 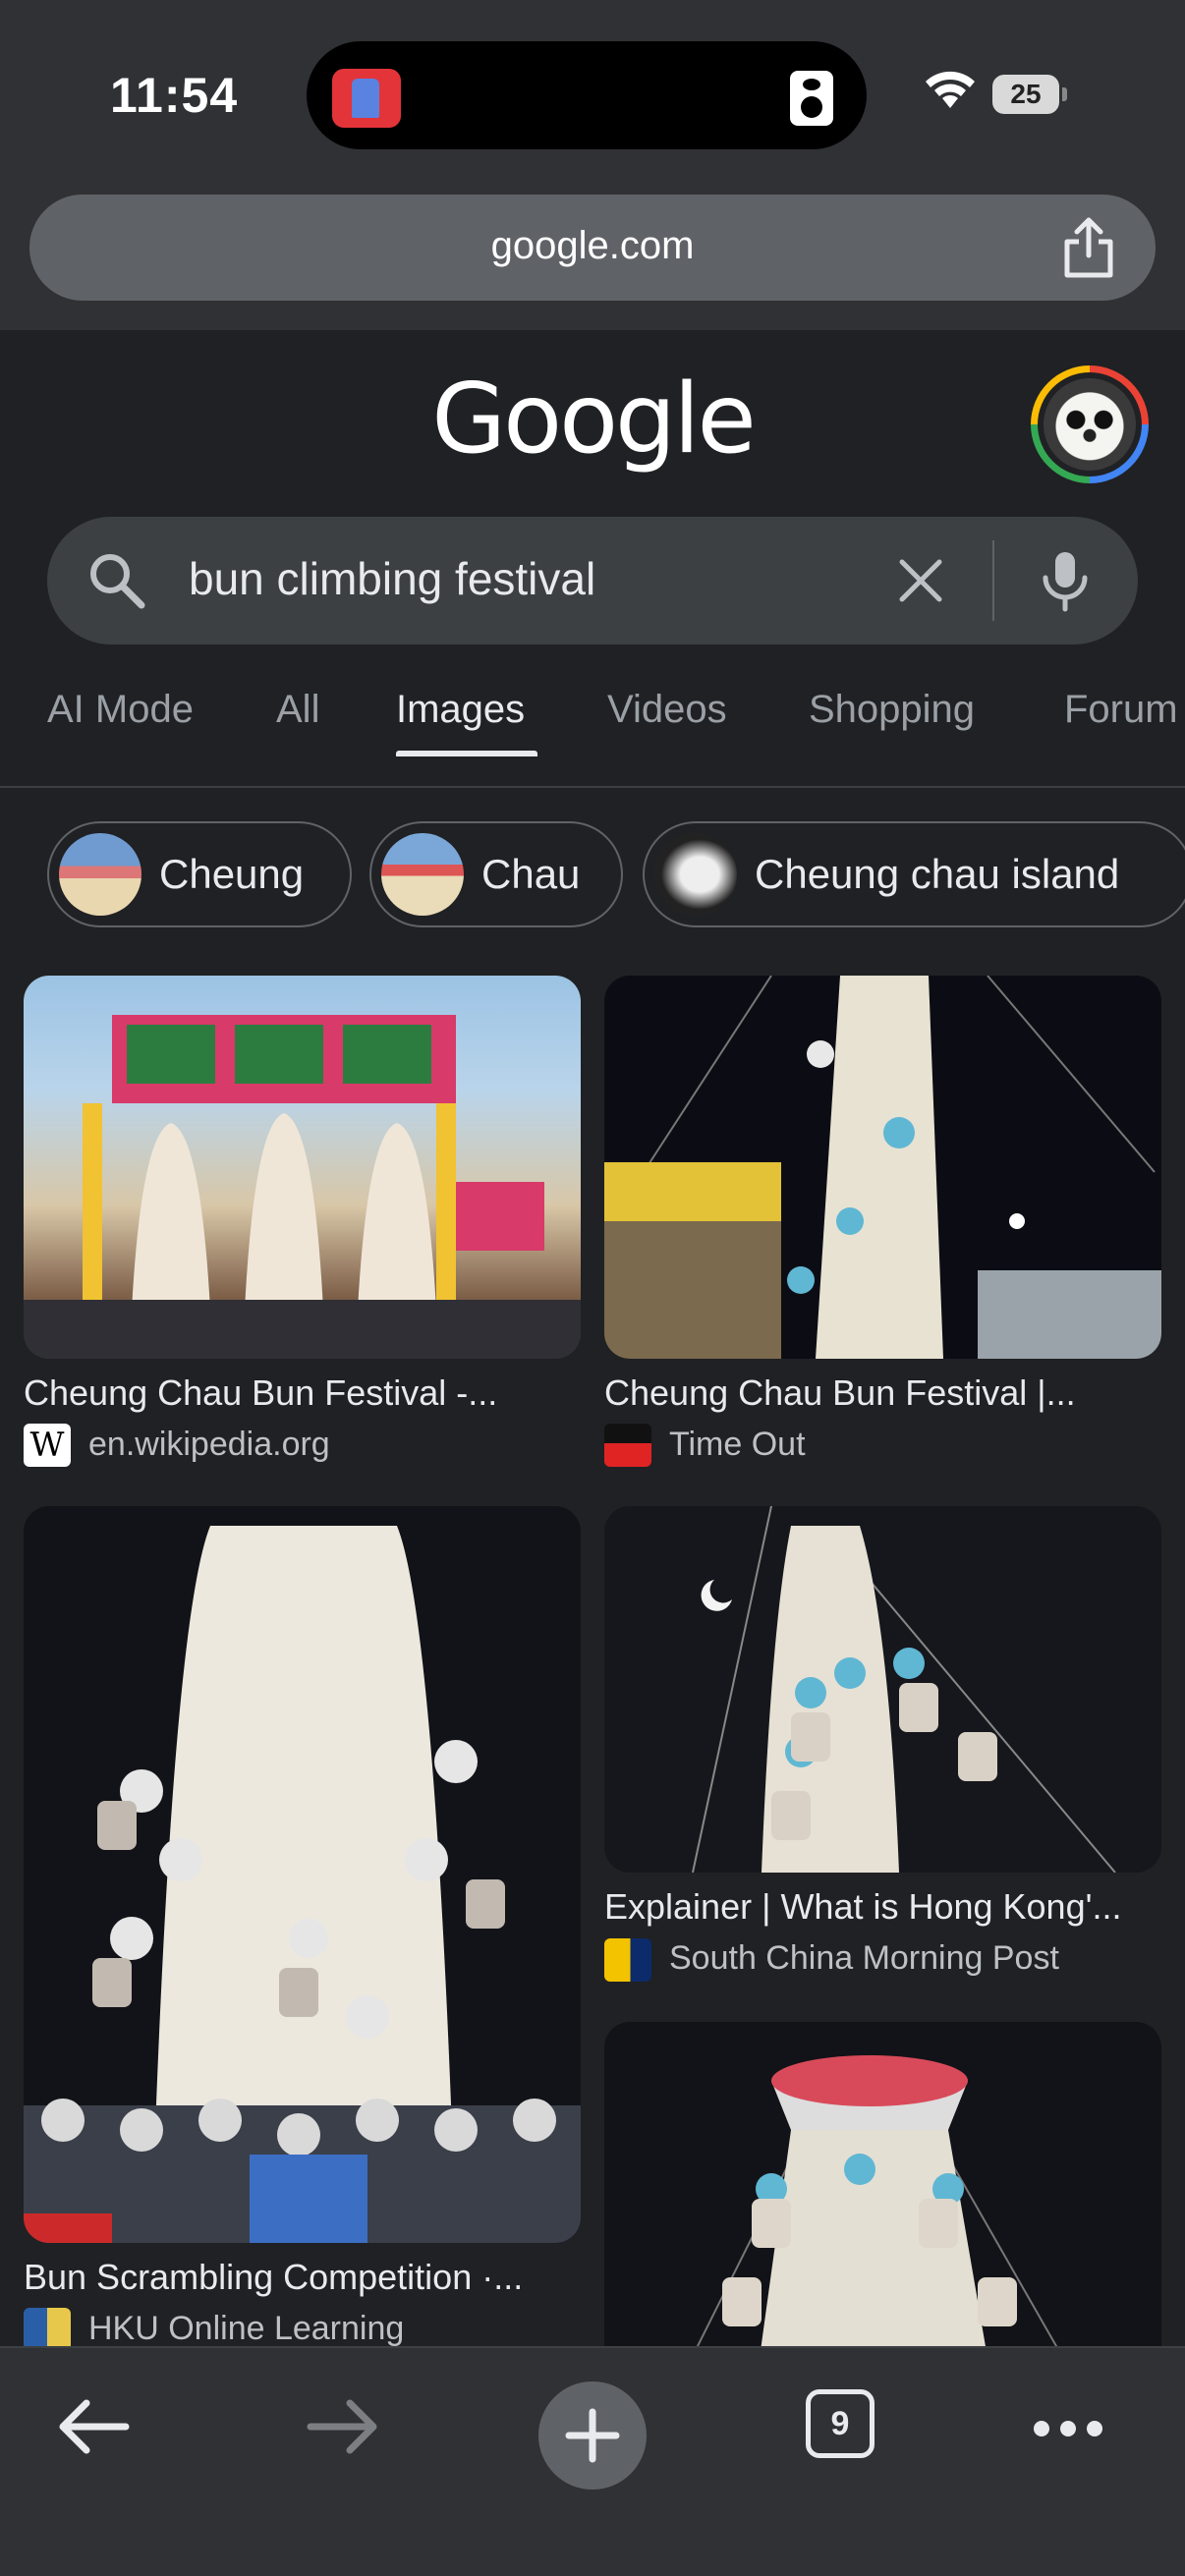 I want to click on browser-top-bar: 11:54 25 google.com, so click(x=592, y=165).